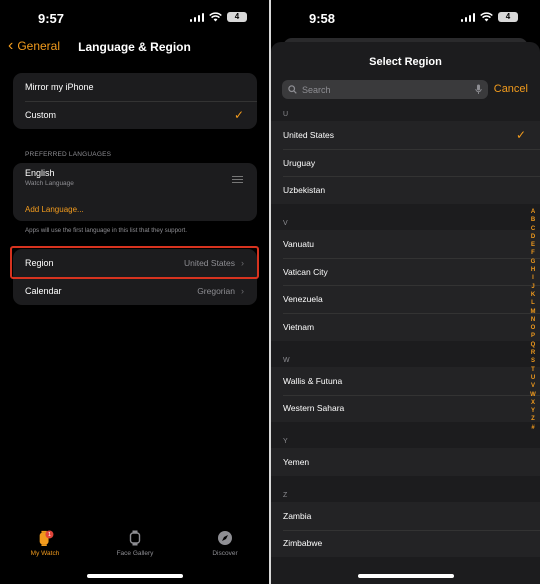 This screenshot has width=540, height=584. I want to click on search-placeholder: Search, so click(316, 89).